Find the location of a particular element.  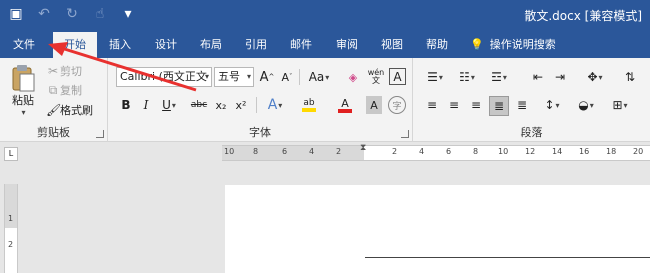

numbering-button: ☷ ▾ is located at coordinates (467, 77).